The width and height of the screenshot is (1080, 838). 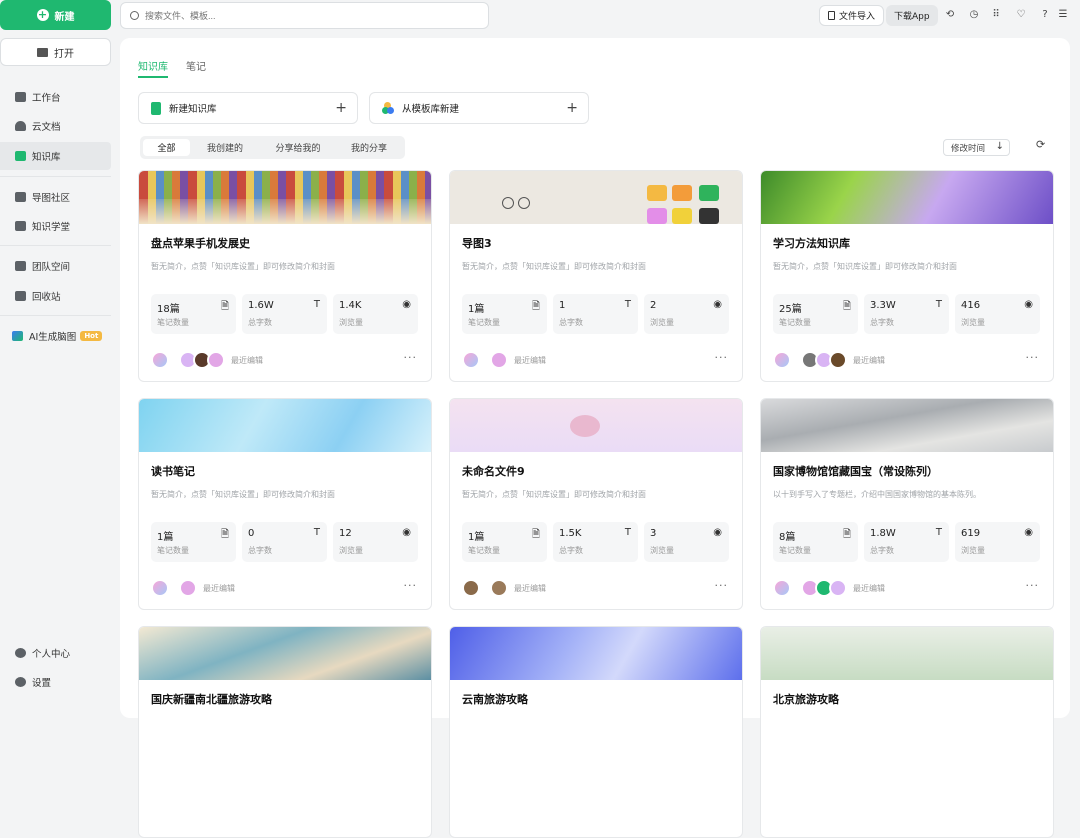 I want to click on create-from-template-label: 从模板库新建, so click(x=431, y=109).